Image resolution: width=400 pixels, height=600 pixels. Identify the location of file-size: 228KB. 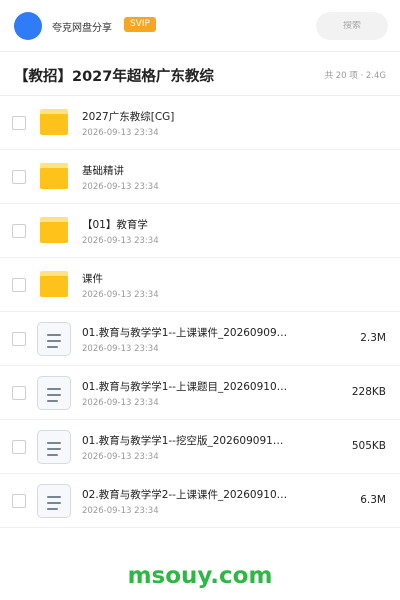
(368, 392).